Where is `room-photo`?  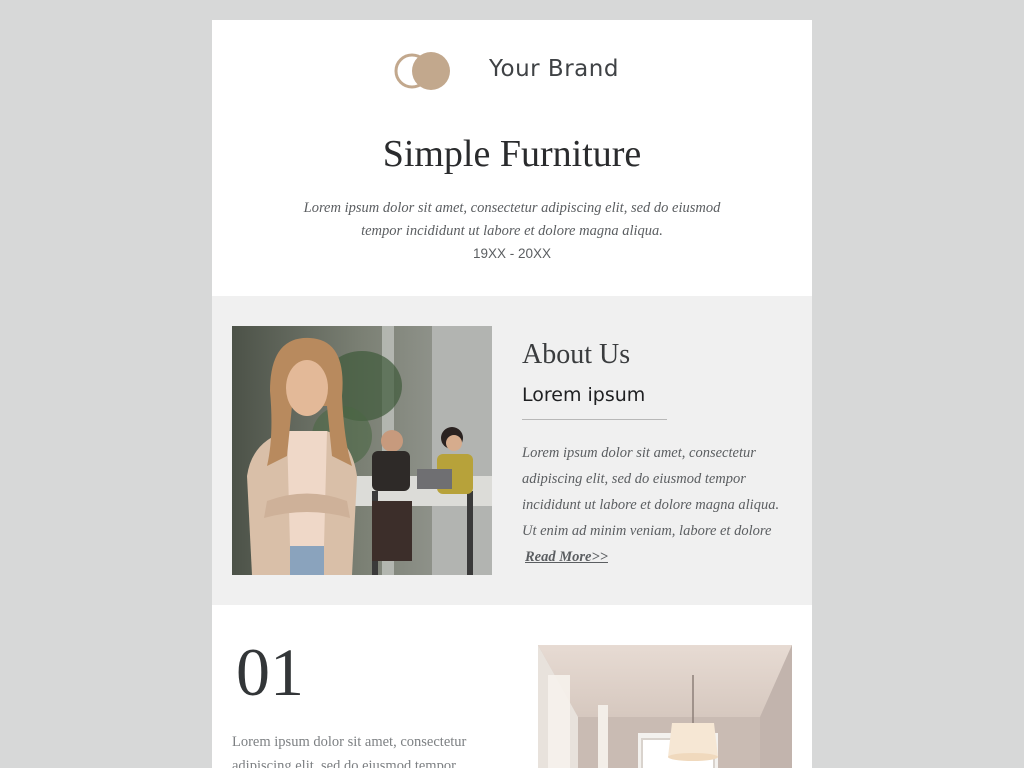
room-photo is located at coordinates (665, 706).